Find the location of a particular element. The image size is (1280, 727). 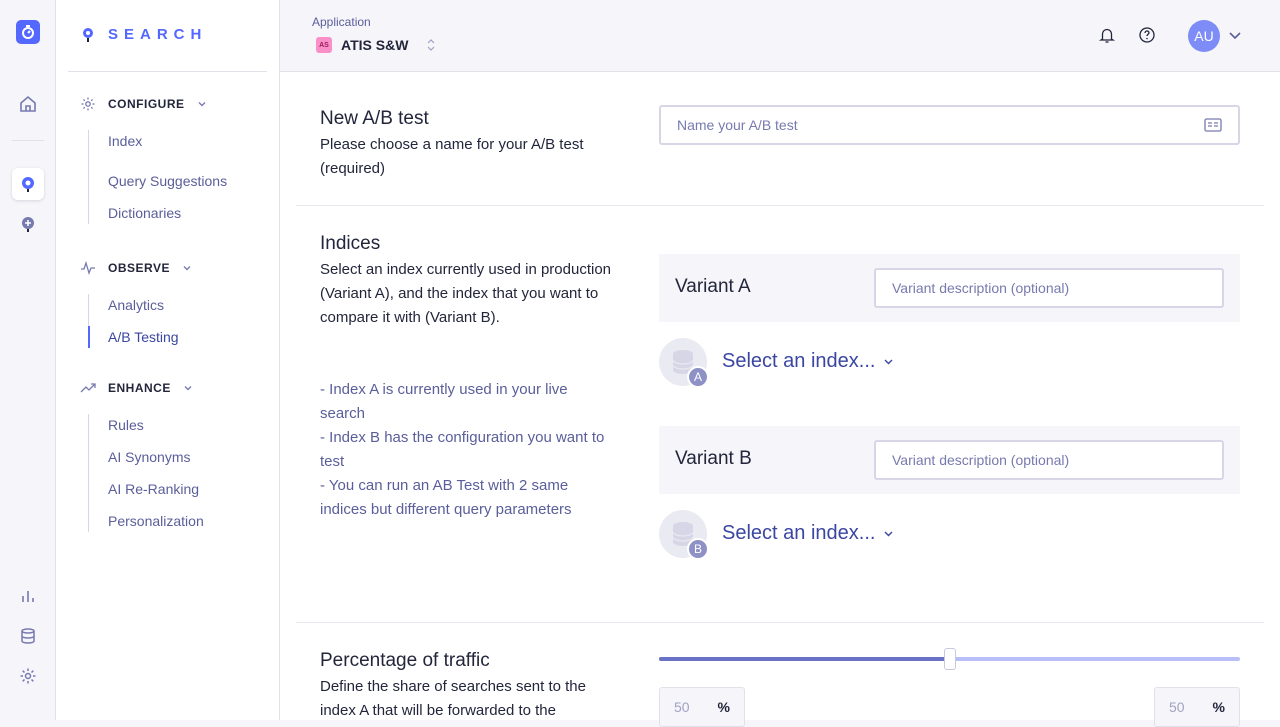

bell-icon is located at coordinates (1108, 36).